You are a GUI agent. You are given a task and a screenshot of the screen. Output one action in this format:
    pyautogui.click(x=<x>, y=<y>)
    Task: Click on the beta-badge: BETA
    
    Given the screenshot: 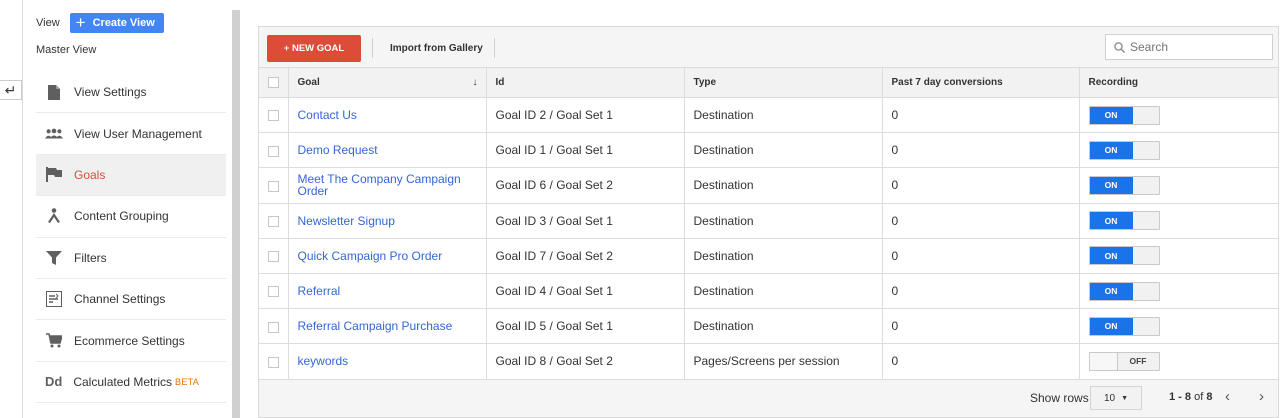 What is the action you would take?
    pyautogui.click(x=187, y=381)
    